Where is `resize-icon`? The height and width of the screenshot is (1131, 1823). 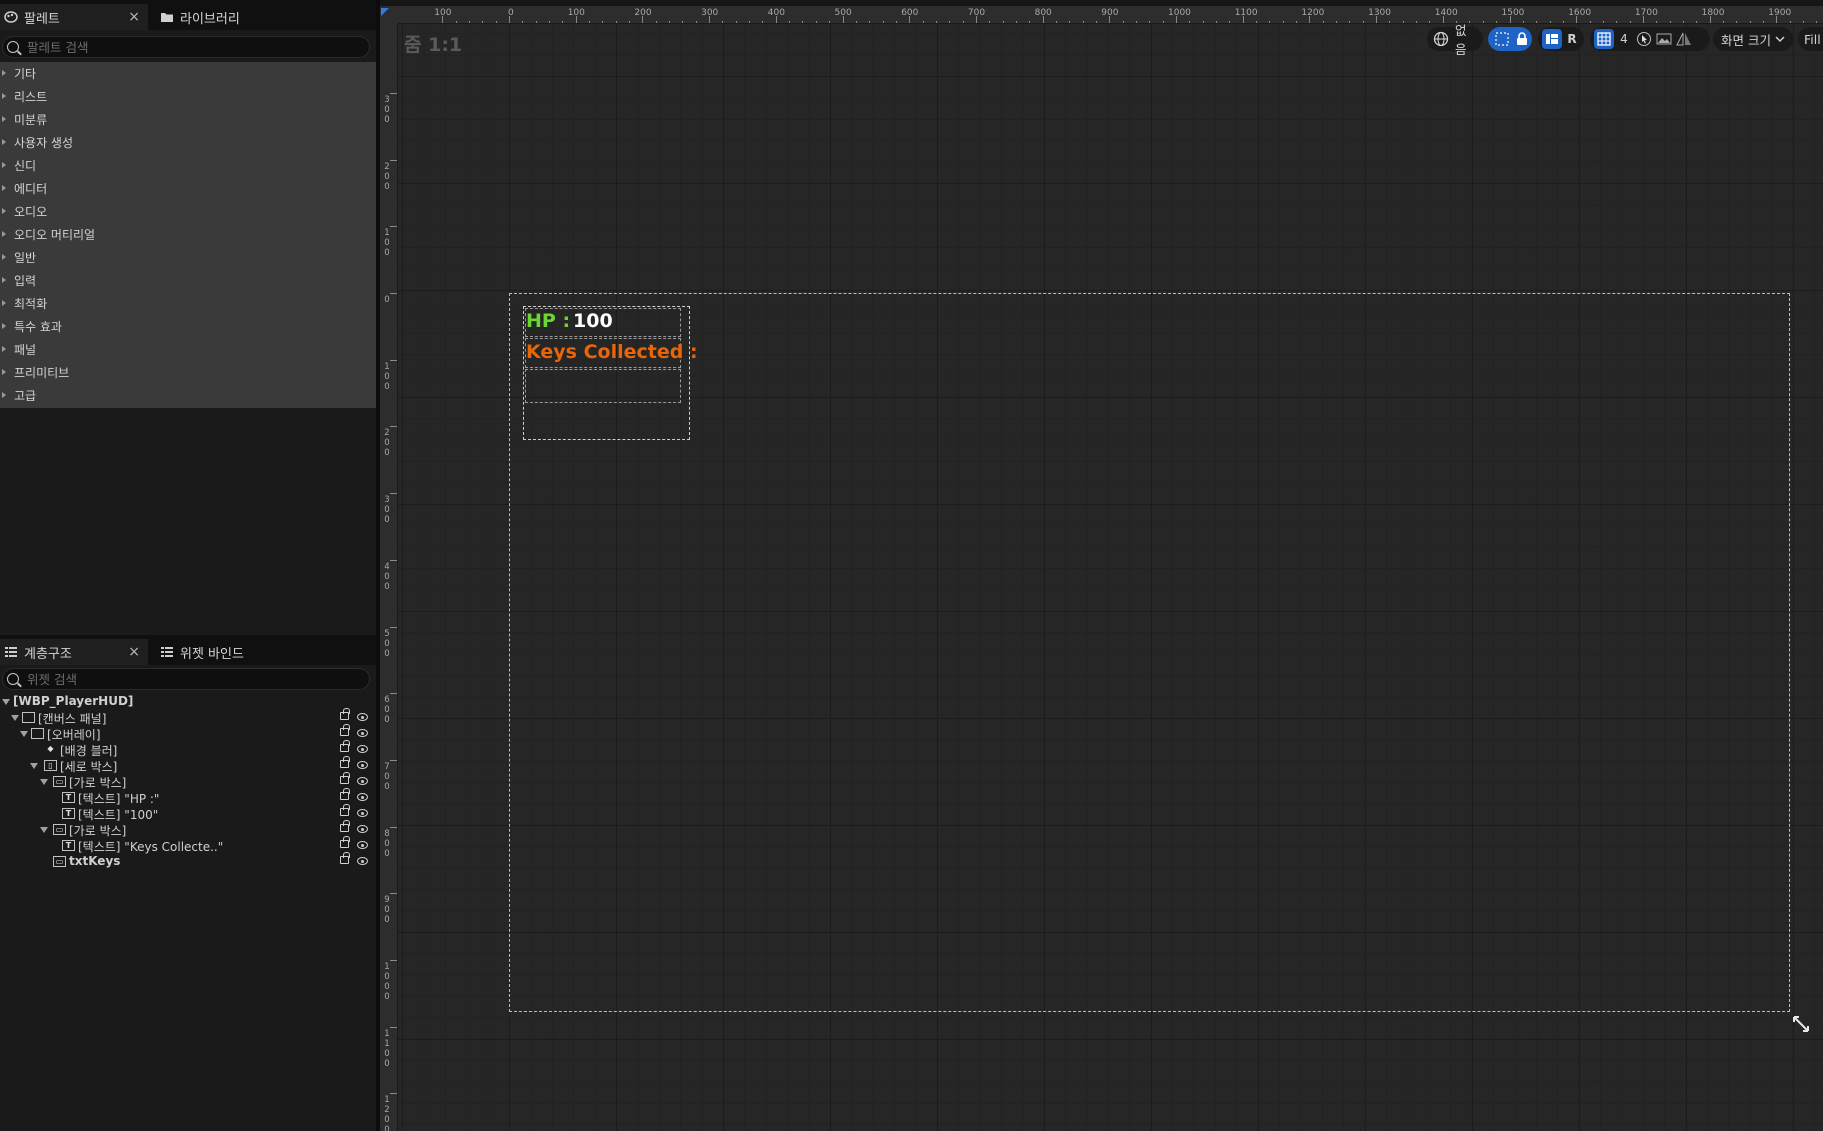
resize-icon is located at coordinates (1802, 1025).